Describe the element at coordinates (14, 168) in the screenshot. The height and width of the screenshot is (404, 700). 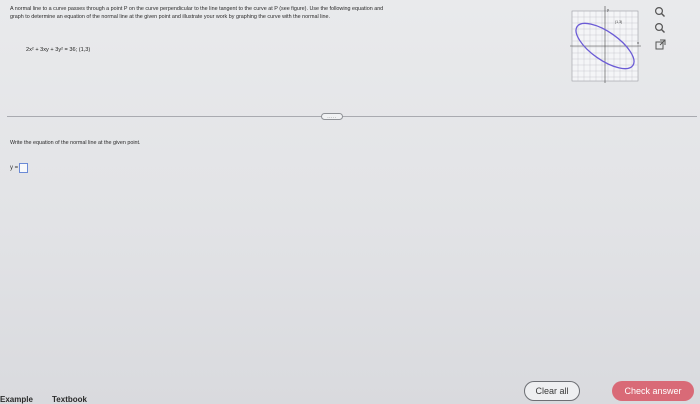
I see `answer-prefix: y =` at that location.